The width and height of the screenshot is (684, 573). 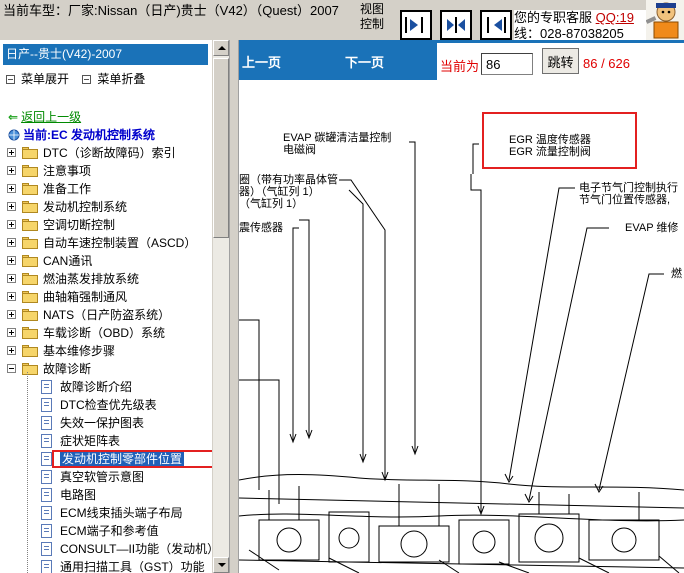 I want to click on customer-service-info: 您的专职客服 QQ:19 线：028-87038205, so click(x=581, y=25).